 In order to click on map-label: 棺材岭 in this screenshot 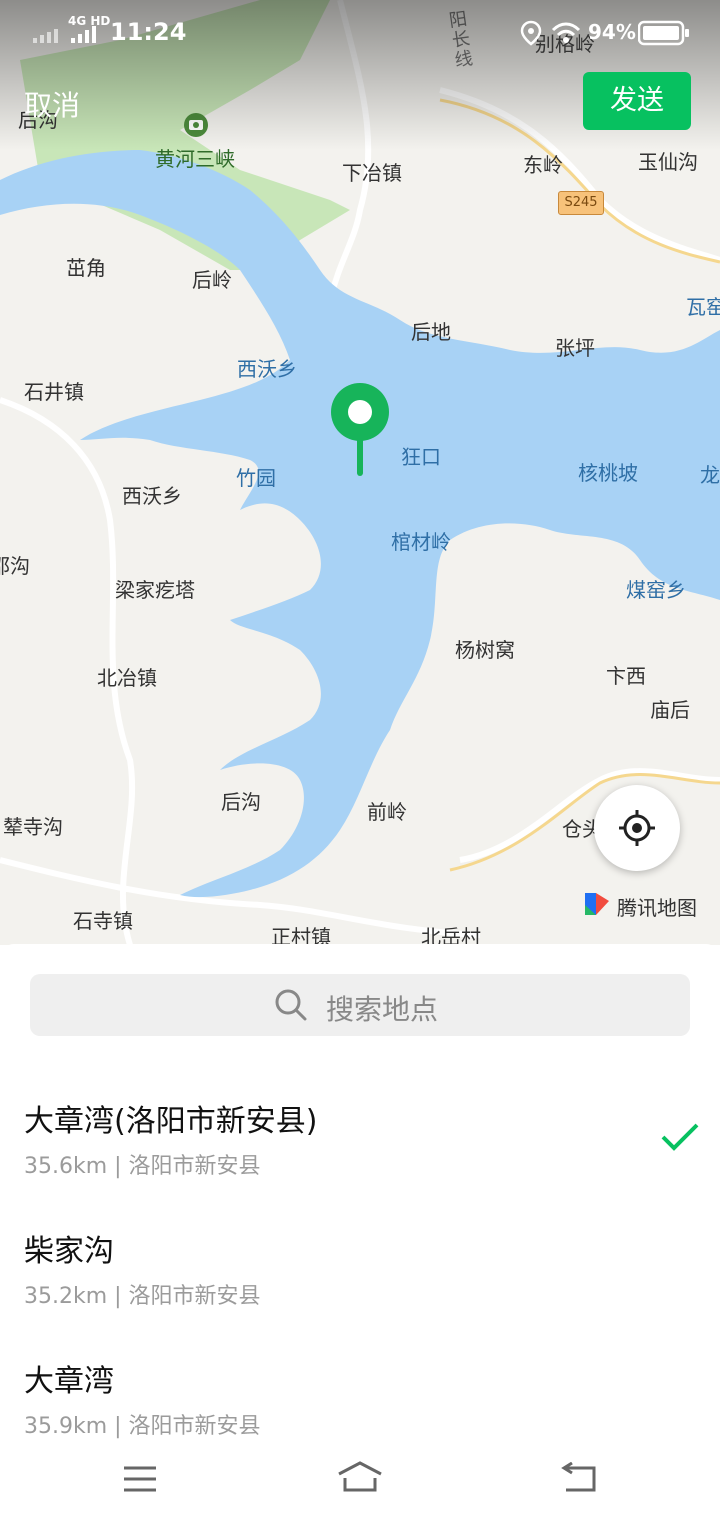, I will do `click(421, 542)`.